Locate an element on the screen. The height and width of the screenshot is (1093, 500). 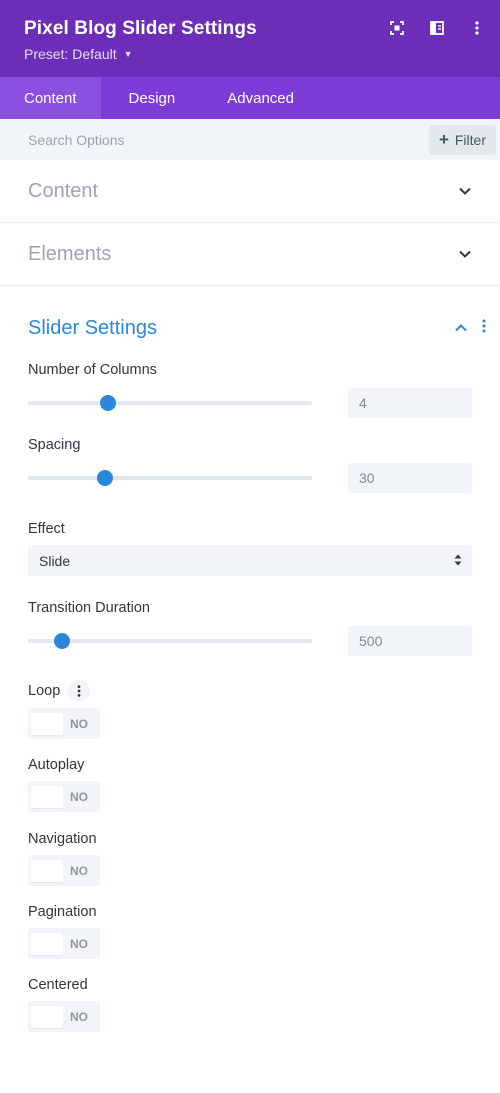
split-view-icon is located at coordinates (437, 28).